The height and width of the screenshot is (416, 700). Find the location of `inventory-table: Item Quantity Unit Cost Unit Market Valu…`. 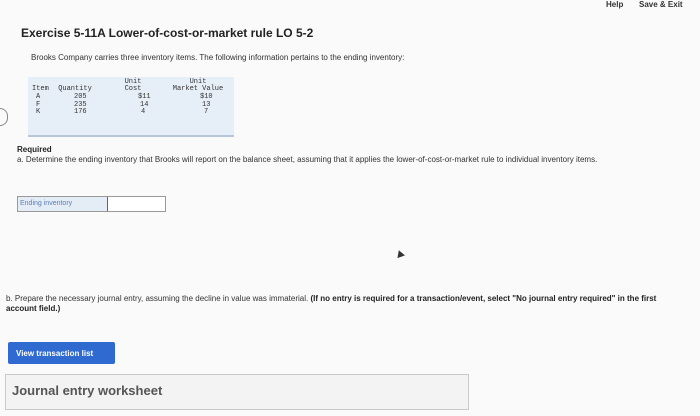

inventory-table: Item Quantity Unit Cost Unit Market Valu… is located at coordinates (131, 107).